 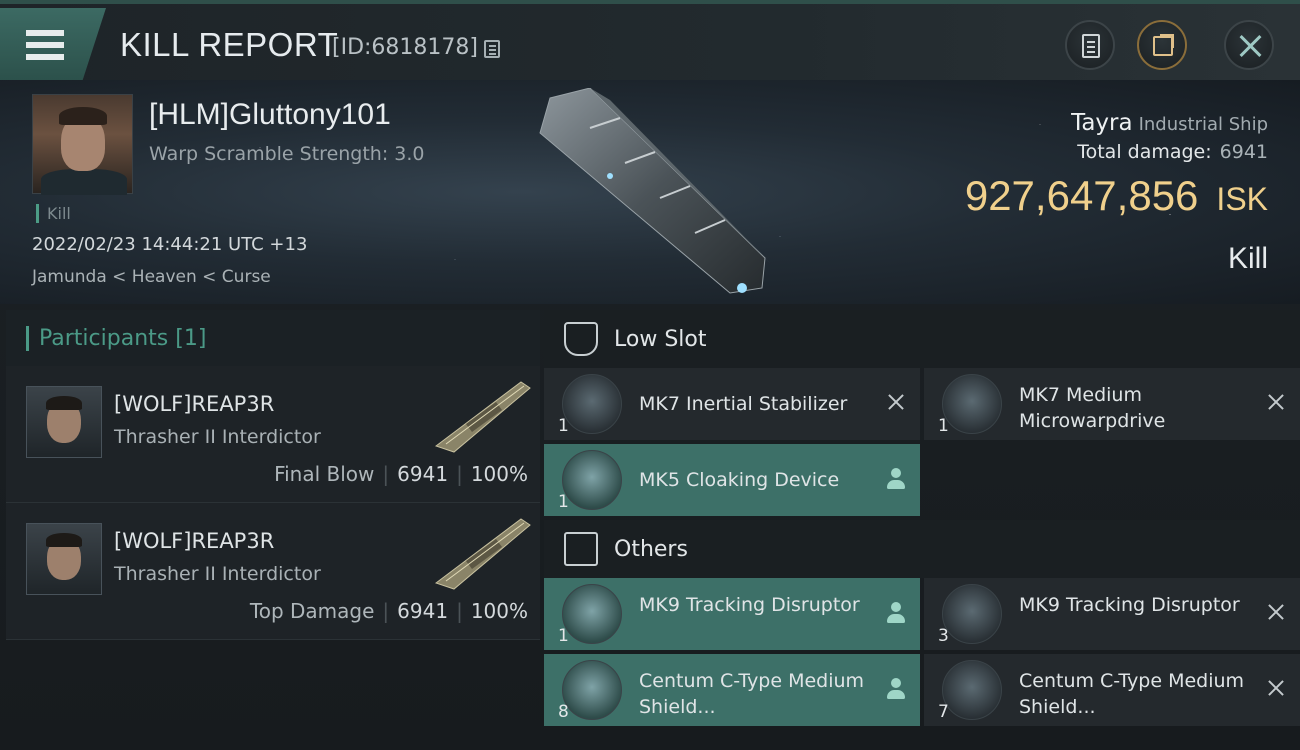 I want to click on low-slot-header: Low Slot, so click(x=922, y=339).